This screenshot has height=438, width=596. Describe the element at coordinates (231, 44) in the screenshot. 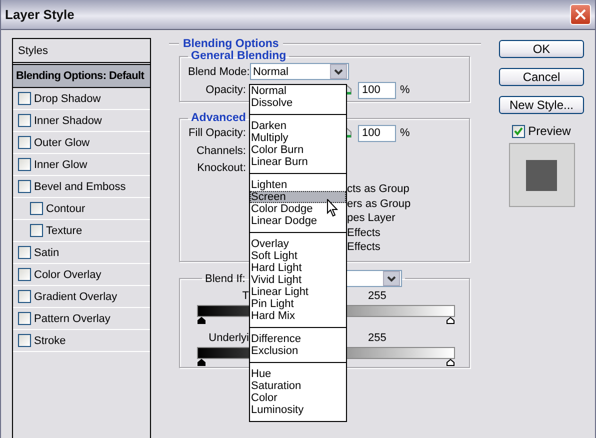

I see `section-title: Blending Options` at that location.